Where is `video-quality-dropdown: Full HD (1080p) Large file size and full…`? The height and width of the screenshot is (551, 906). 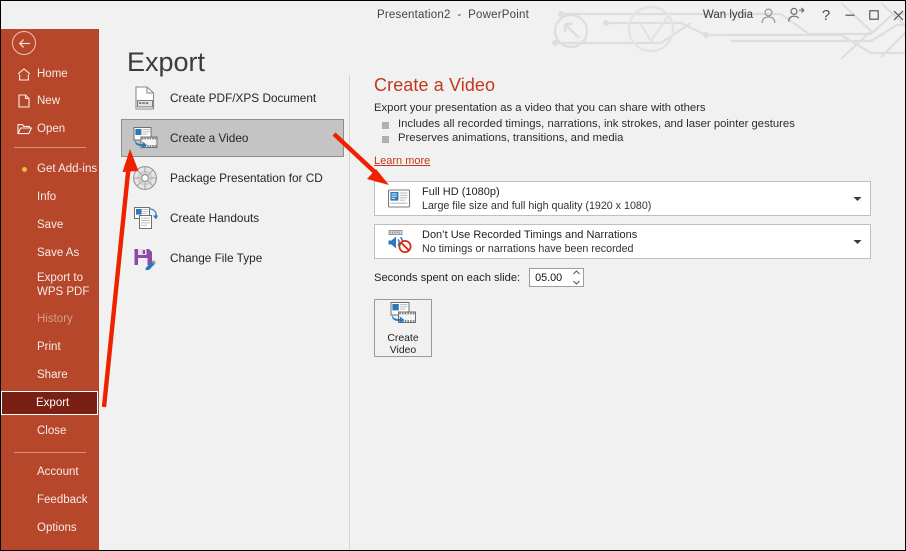 video-quality-dropdown: Full HD (1080p) Large file size and full… is located at coordinates (622, 198).